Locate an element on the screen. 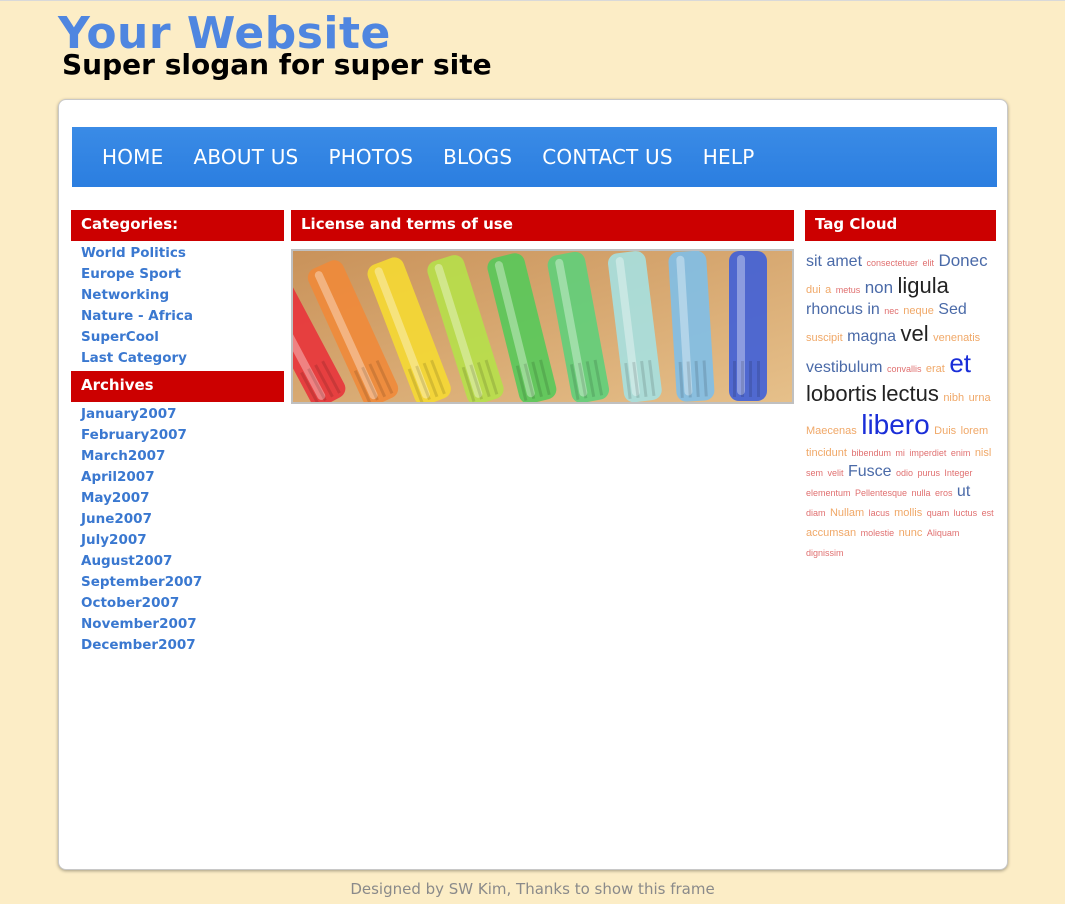  archive-link: September2007 is located at coordinates (141, 582).